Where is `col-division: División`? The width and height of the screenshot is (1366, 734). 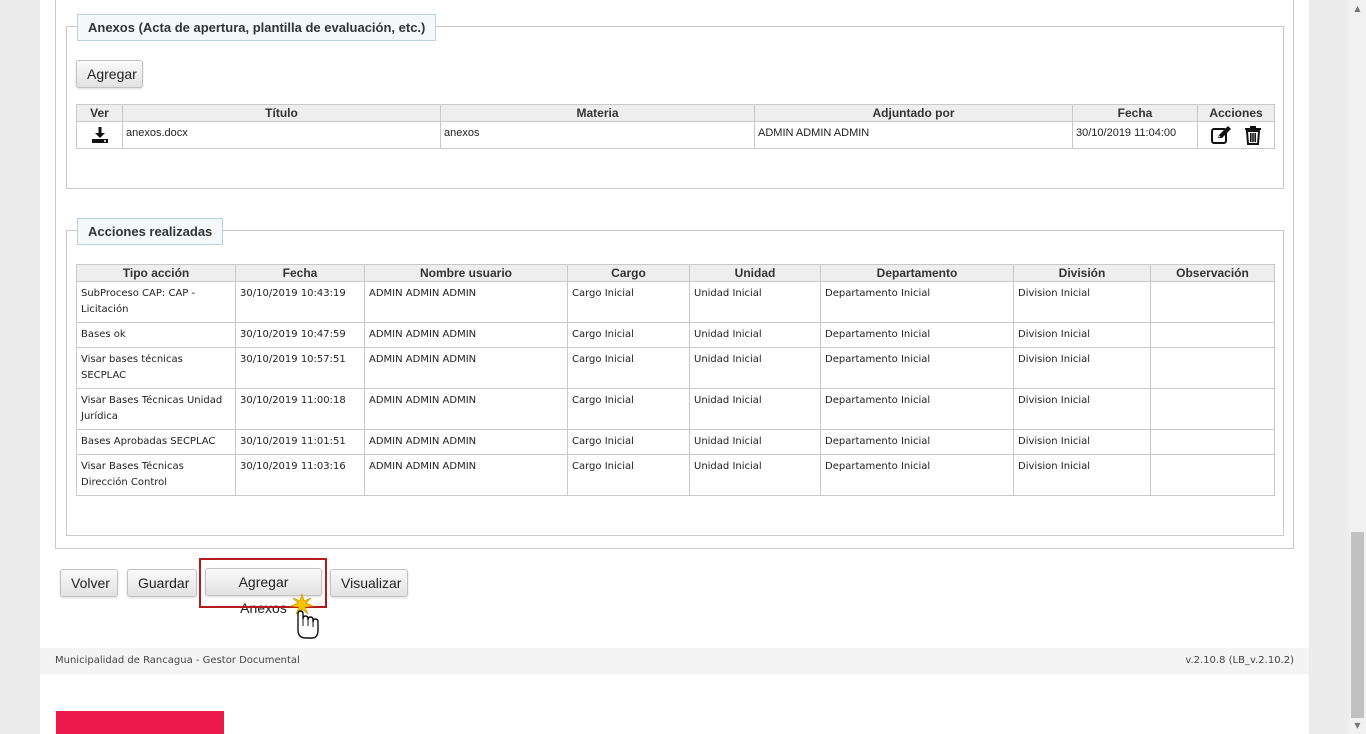 col-division: División is located at coordinates (1082, 273).